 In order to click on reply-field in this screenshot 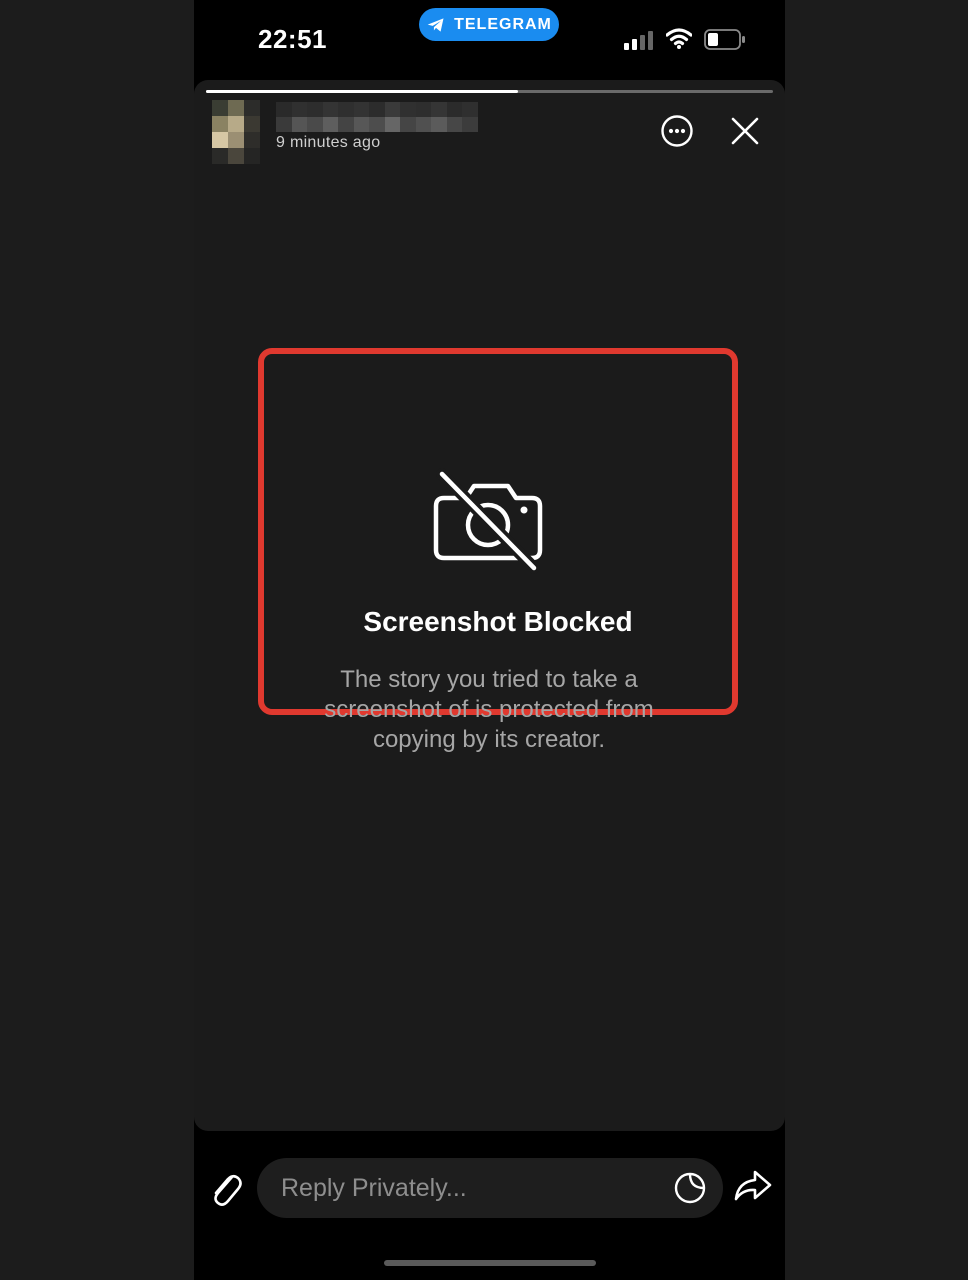, I will do `click(490, 1188)`.